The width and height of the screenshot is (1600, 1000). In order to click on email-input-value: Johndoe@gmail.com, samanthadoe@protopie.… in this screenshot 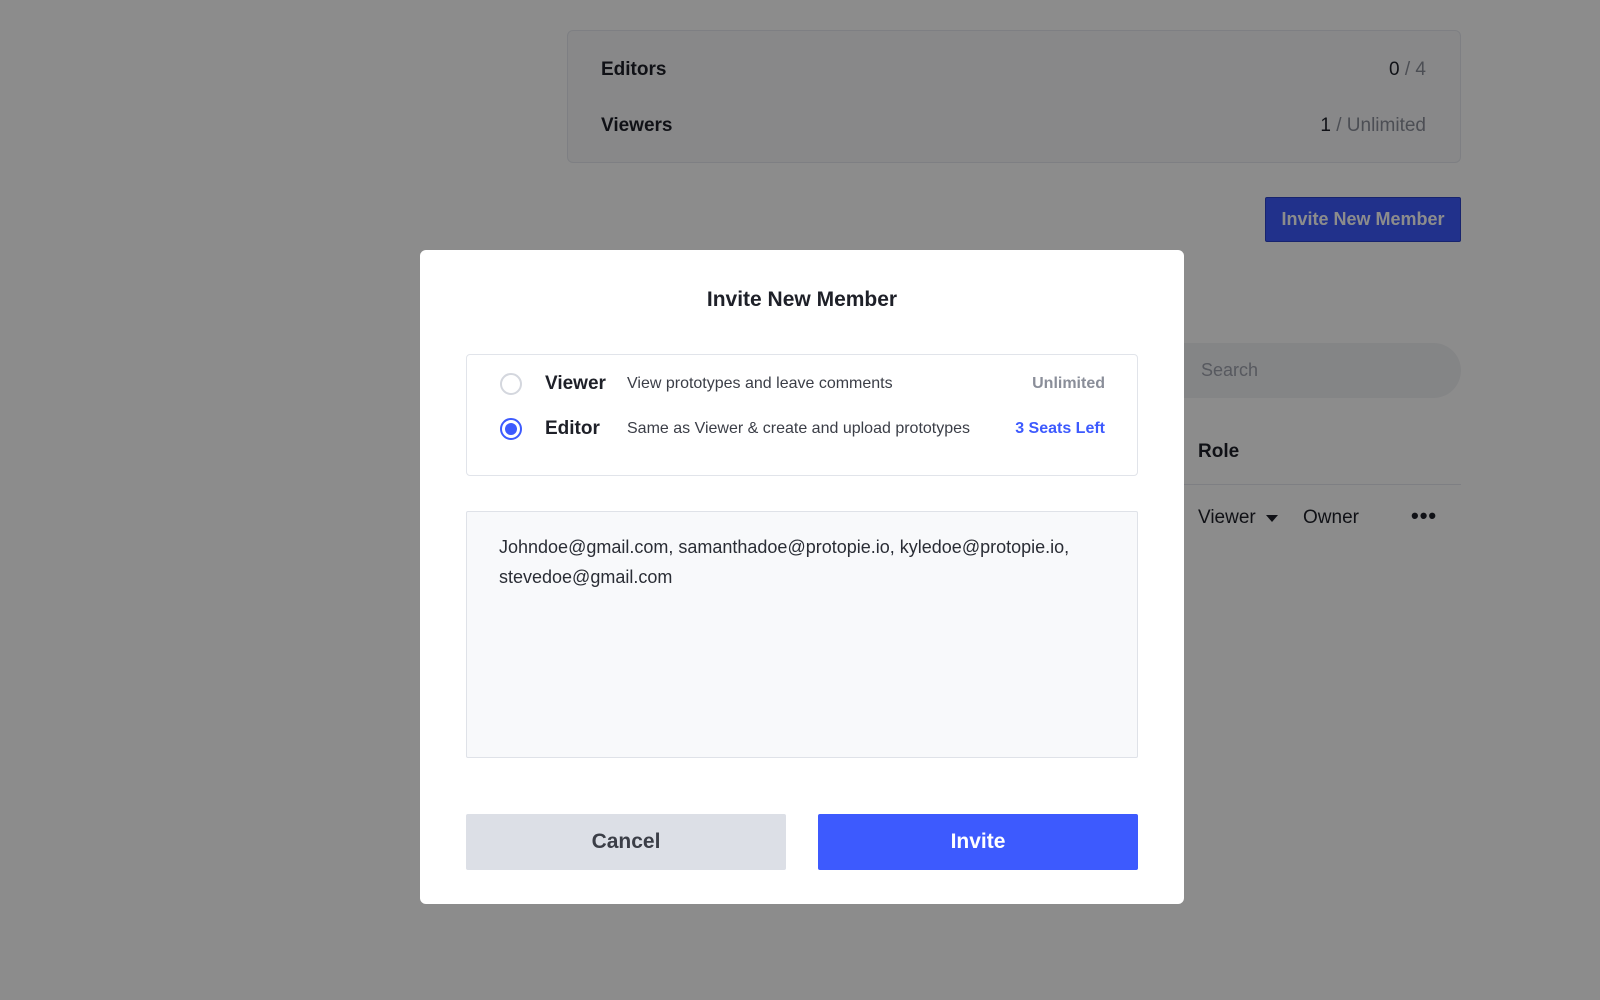, I will do `click(784, 562)`.